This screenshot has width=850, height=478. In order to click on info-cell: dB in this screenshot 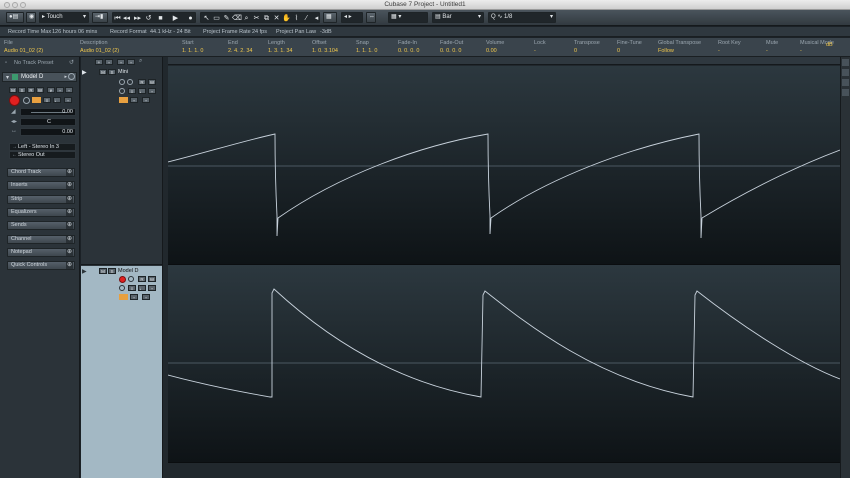, I will do `click(829, 44)`.